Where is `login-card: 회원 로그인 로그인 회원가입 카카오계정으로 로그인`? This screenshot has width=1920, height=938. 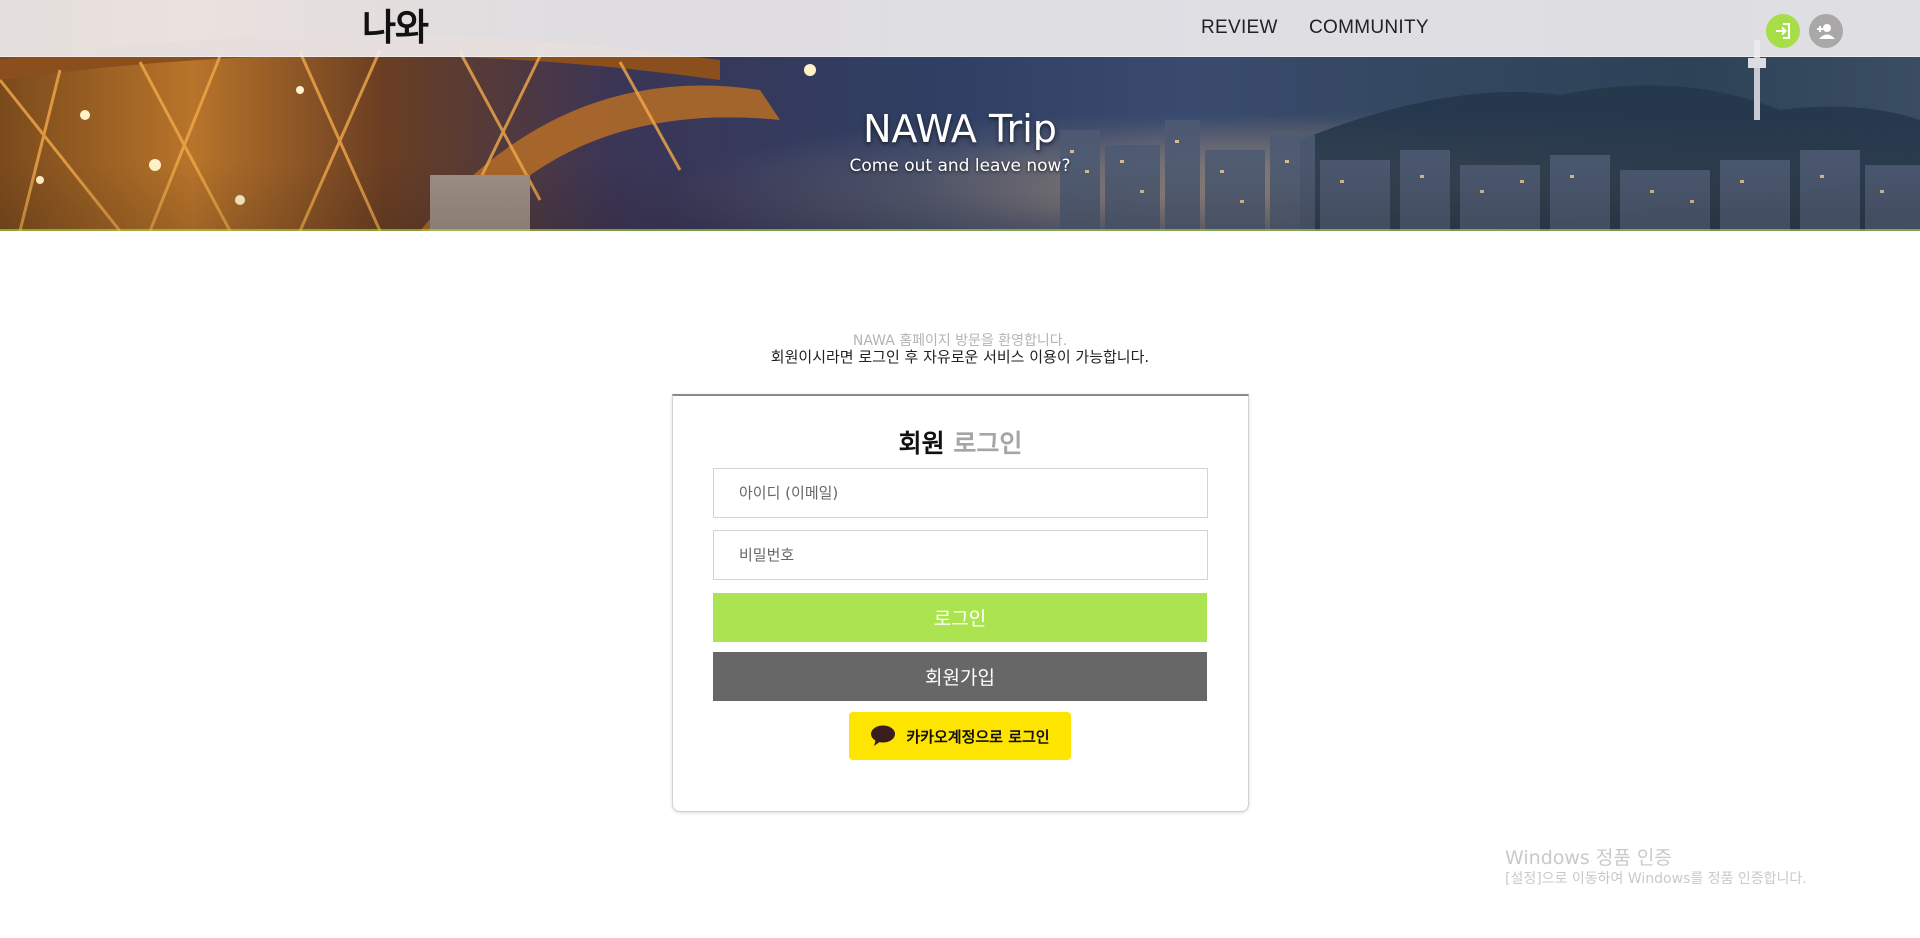
login-card: 회원 로그인 로그인 회원가입 카카오계정으로 로그인 is located at coordinates (960, 603).